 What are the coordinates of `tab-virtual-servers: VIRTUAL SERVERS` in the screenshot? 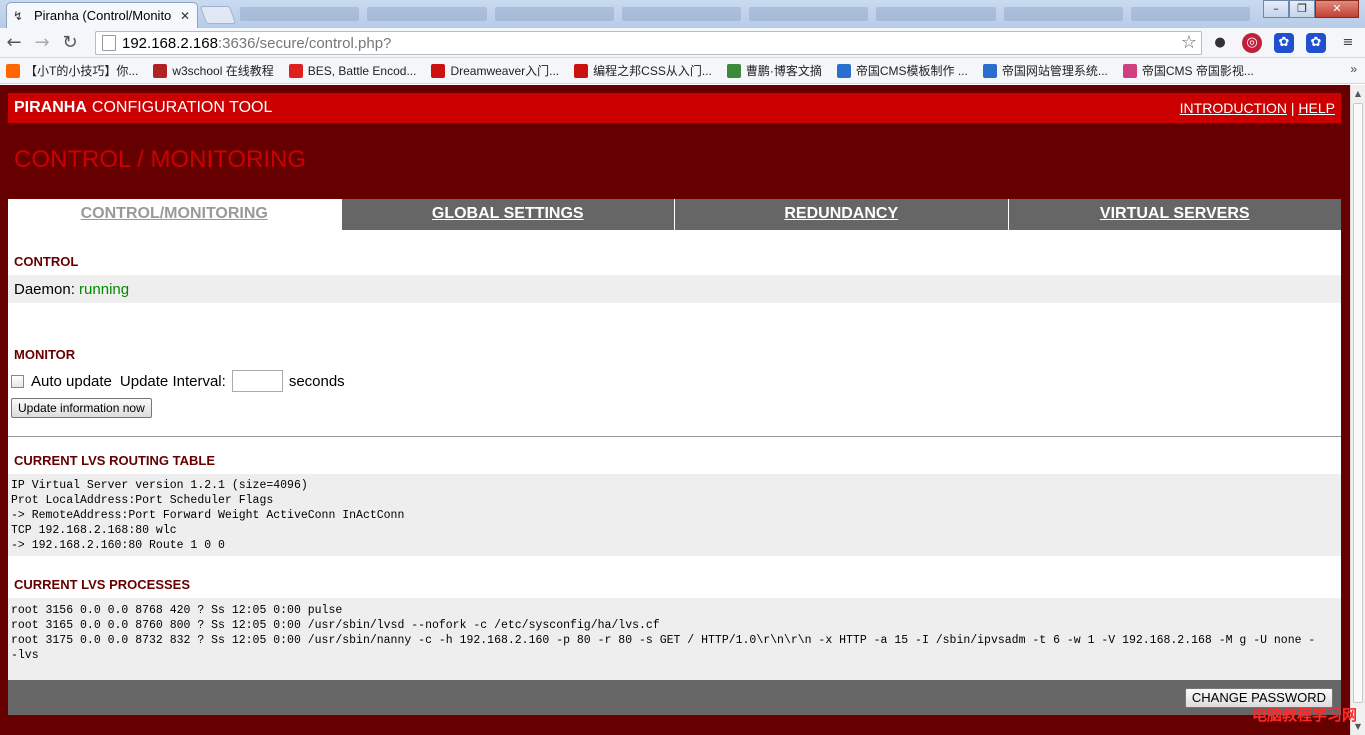 It's located at (1174, 214).